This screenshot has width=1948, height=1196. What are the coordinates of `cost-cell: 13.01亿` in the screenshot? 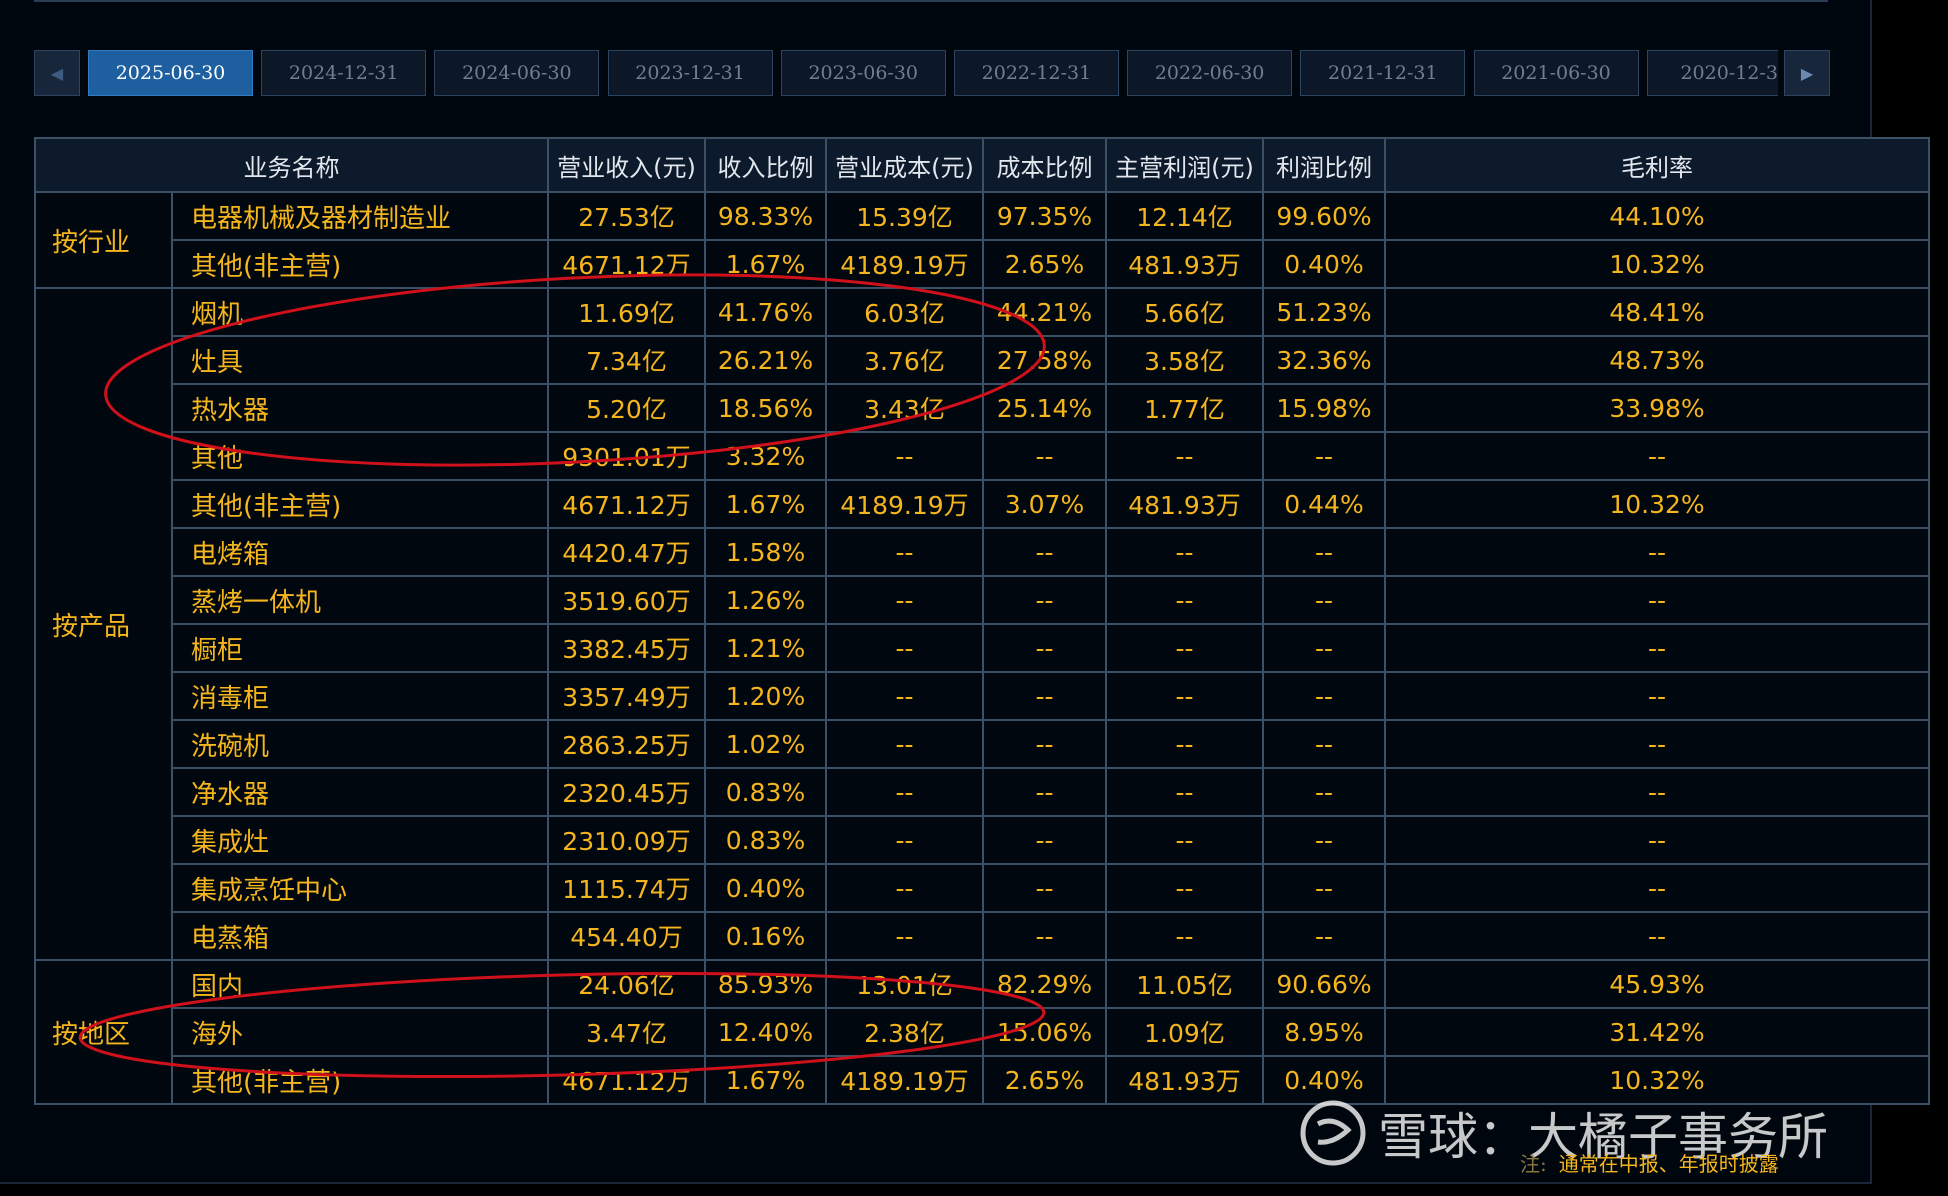 It's located at (904, 984).